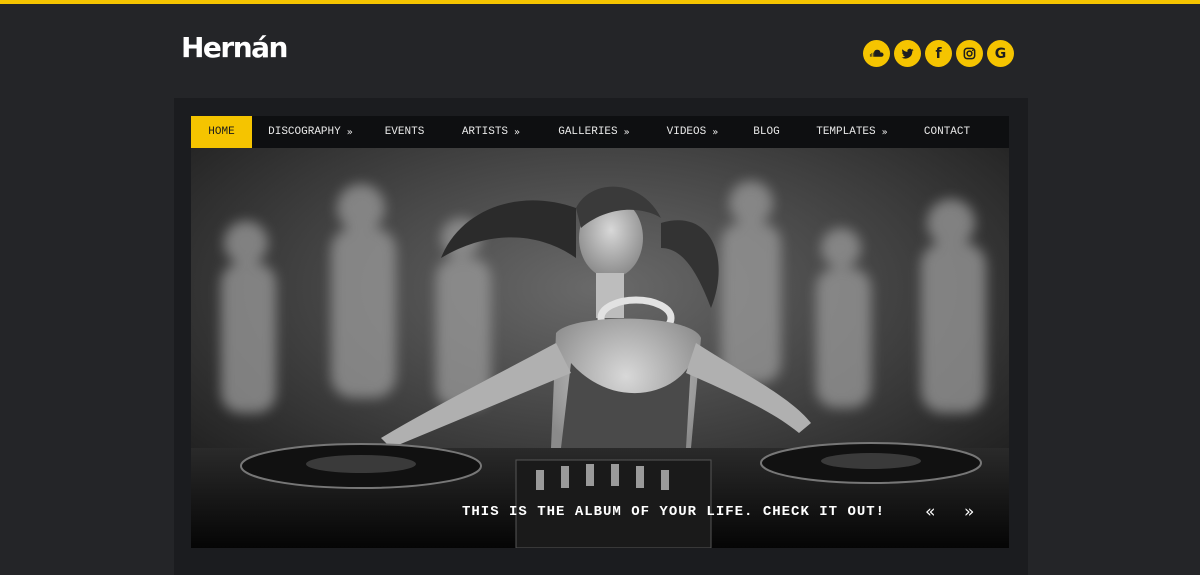 This screenshot has height=575, width=1200. I want to click on twitter-icon, so click(907, 53).